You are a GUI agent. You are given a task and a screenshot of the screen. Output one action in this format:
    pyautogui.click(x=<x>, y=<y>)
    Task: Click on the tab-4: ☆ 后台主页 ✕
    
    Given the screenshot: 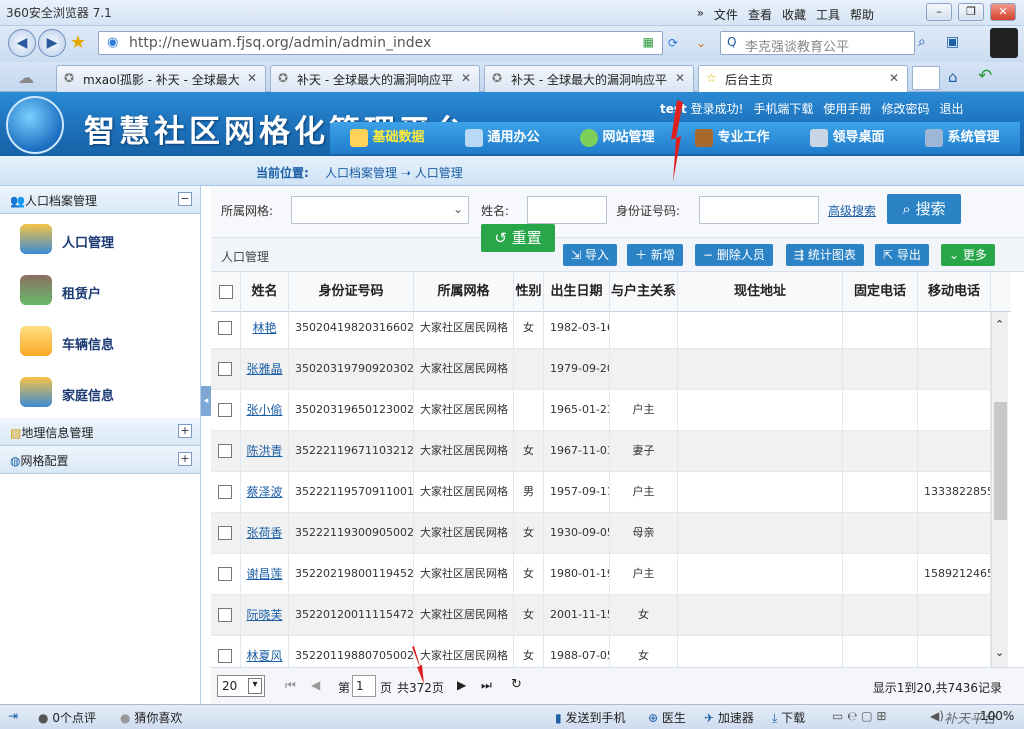 What is the action you would take?
    pyautogui.click(x=803, y=78)
    